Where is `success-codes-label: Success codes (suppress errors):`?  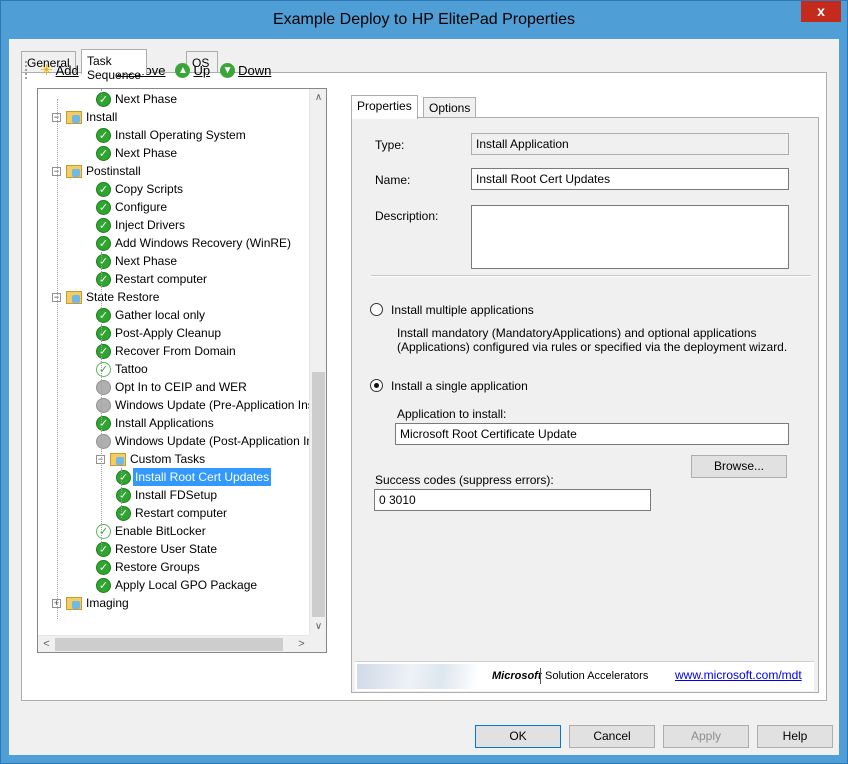
success-codes-label: Success codes (suppress errors): is located at coordinates (464, 480).